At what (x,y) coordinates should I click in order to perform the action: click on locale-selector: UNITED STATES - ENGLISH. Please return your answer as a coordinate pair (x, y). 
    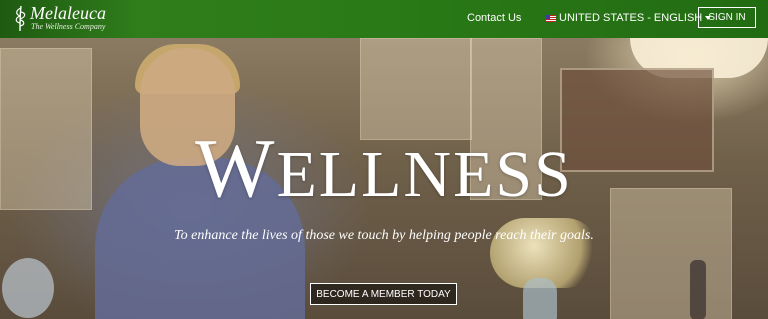
    Looking at the image, I should click on (629, 18).